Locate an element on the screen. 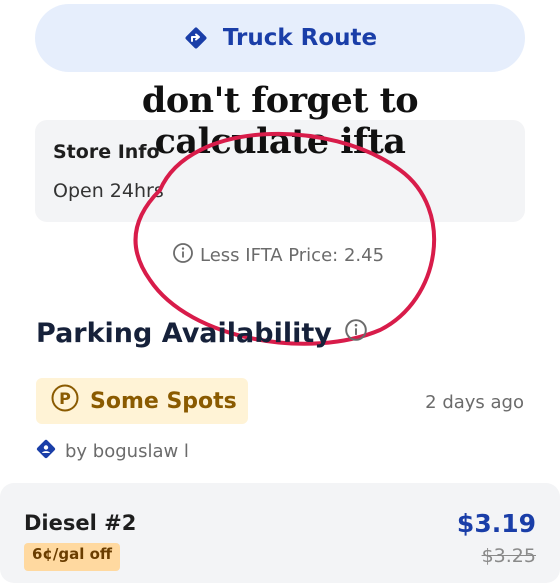 The height and width of the screenshot is (583, 560). parking-info-icon is located at coordinates (356, 333).